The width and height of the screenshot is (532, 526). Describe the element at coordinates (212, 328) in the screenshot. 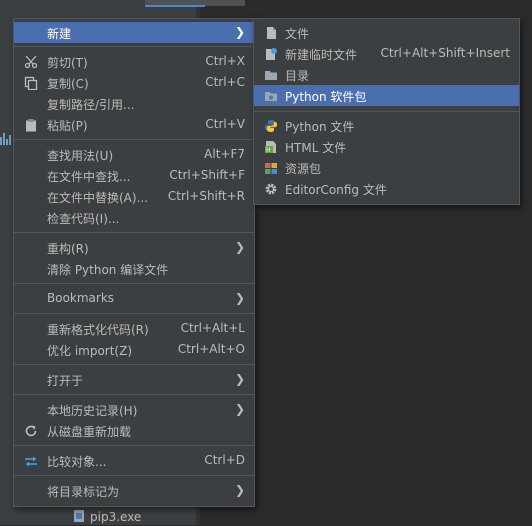

I see `menu-item-shortcut: Ctrl+Alt+L` at that location.